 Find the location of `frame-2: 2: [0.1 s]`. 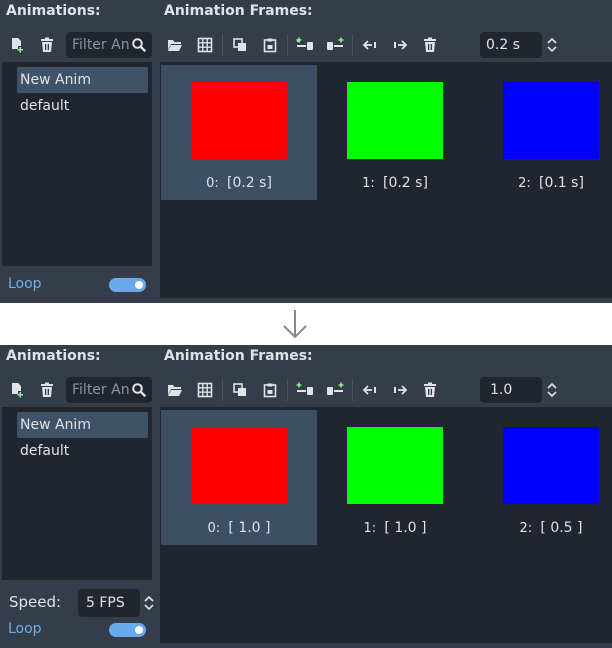

frame-2: 2: [0.1 s] is located at coordinates (542, 132).